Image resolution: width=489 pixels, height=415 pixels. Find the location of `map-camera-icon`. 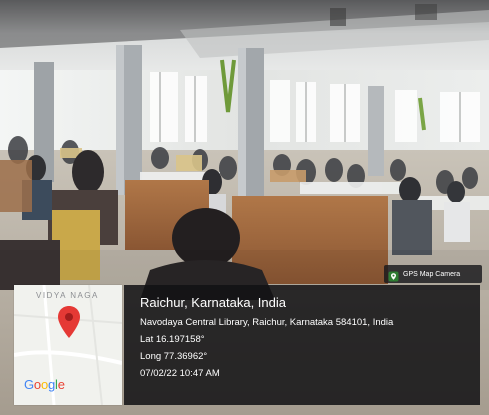

map-camera-icon is located at coordinates (393, 275).